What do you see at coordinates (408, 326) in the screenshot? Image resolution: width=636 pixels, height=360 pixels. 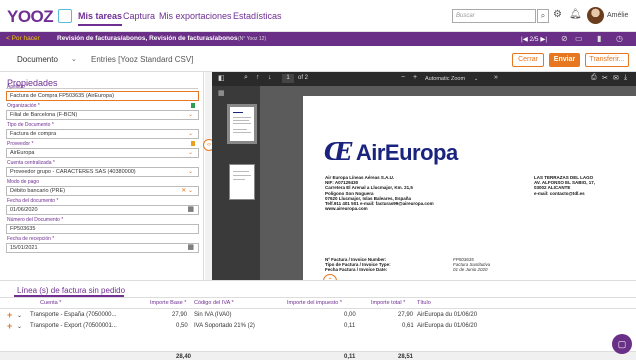 I see `cell-importe-total: 0,61` at bounding box center [408, 326].